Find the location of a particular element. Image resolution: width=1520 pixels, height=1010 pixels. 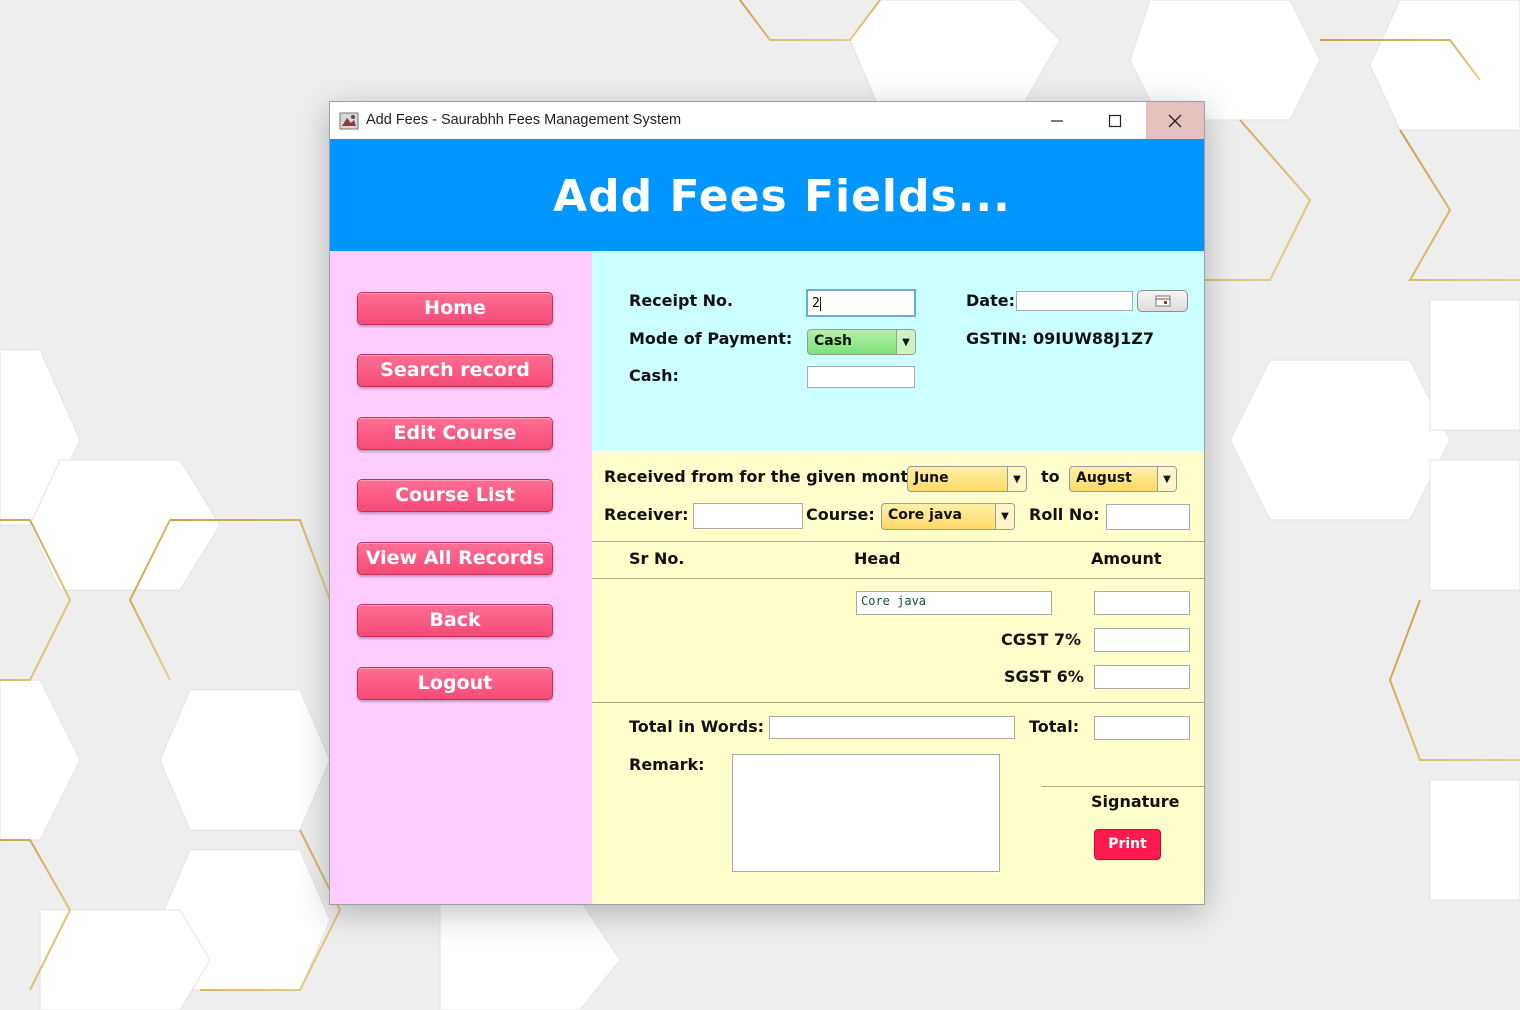

sgst-label: SGST 6% is located at coordinates (1044, 676).